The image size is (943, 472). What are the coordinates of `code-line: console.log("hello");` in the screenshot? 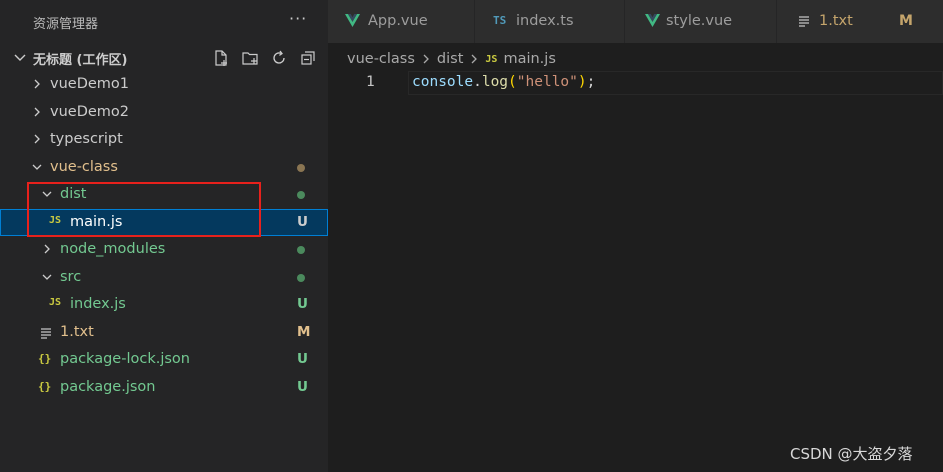 It's located at (503, 82).